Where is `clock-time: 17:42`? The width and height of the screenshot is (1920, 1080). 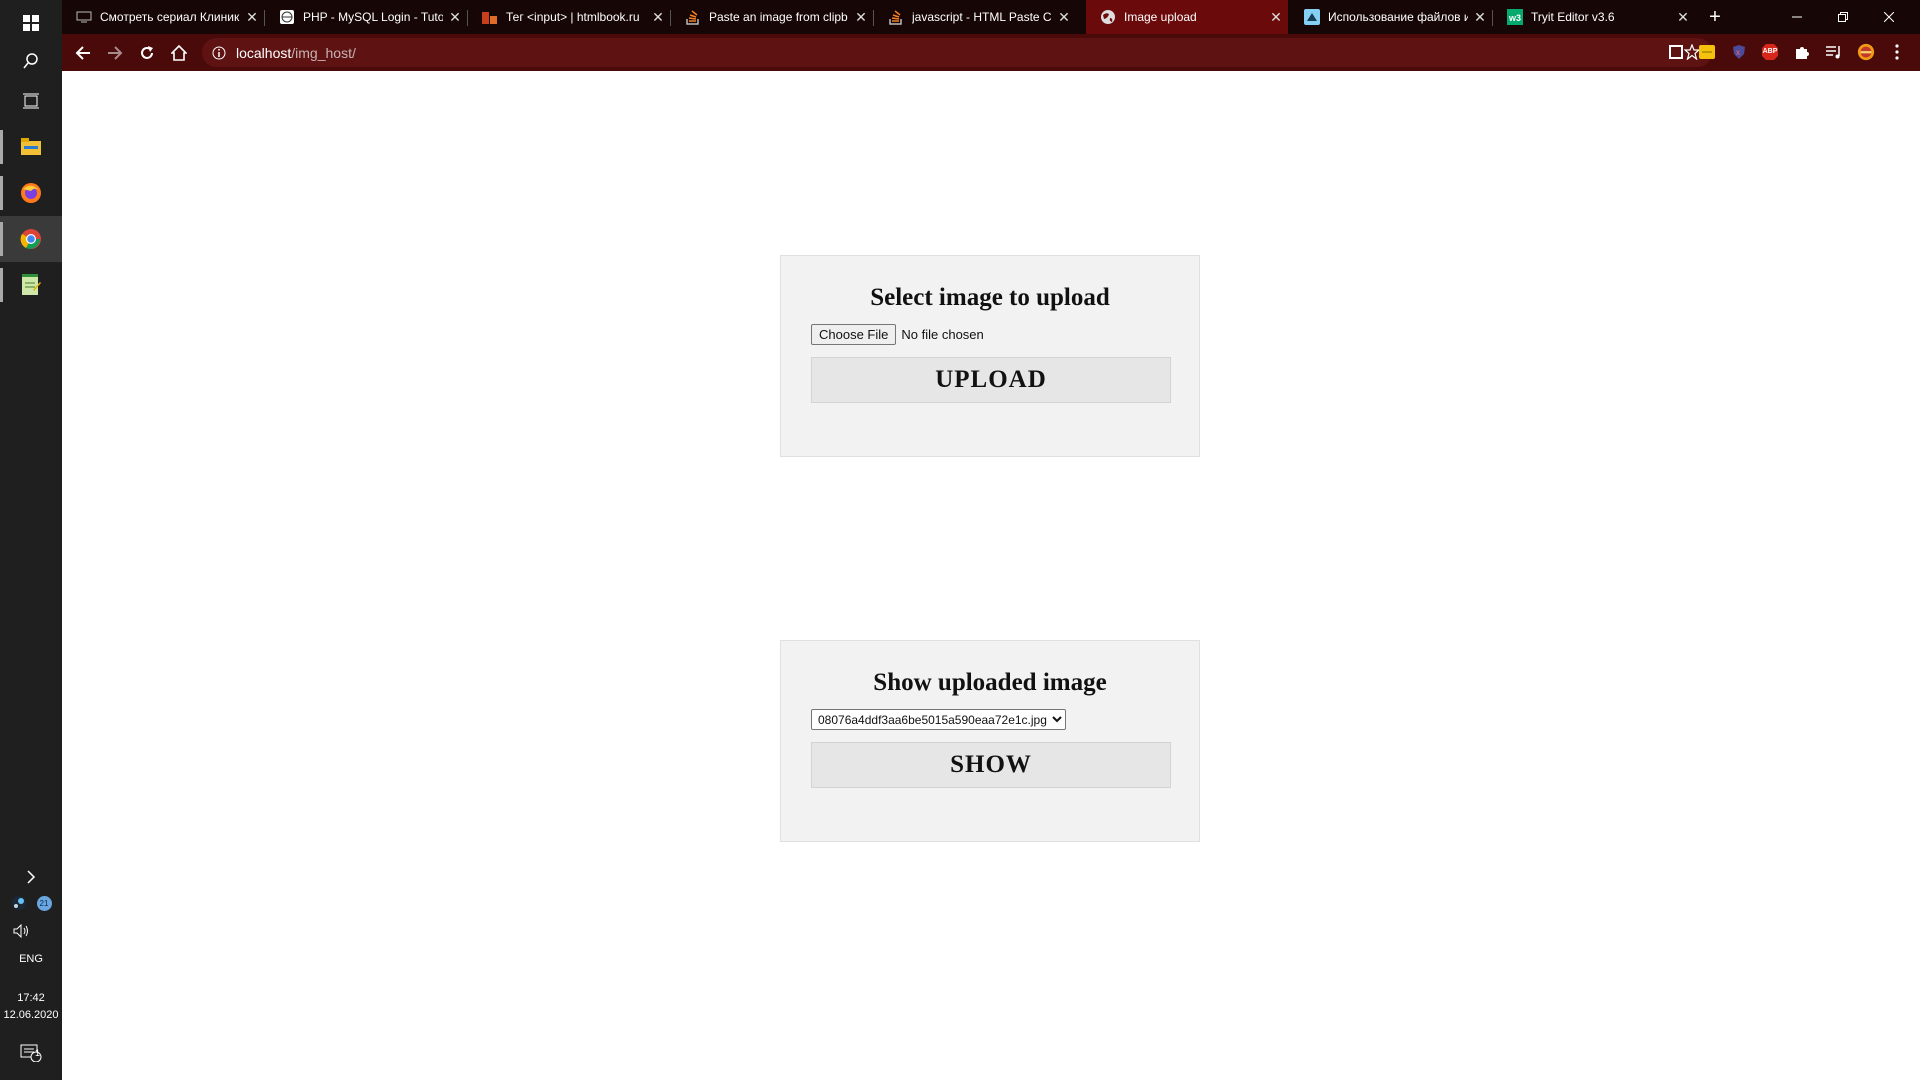 clock-time: 17:42 is located at coordinates (31, 998).